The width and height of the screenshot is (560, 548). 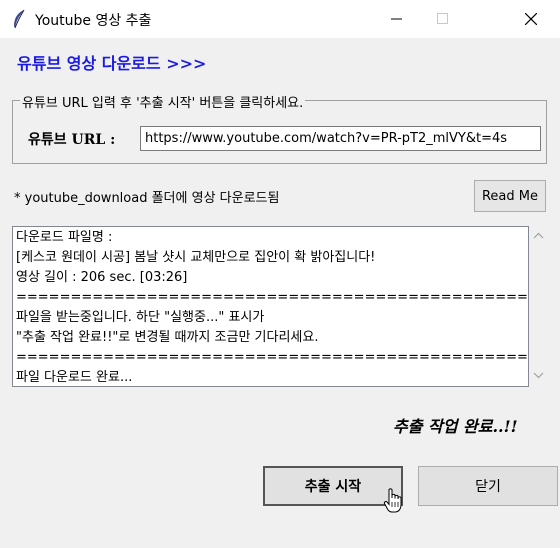 I want to click on close-icon, so click(x=531, y=19).